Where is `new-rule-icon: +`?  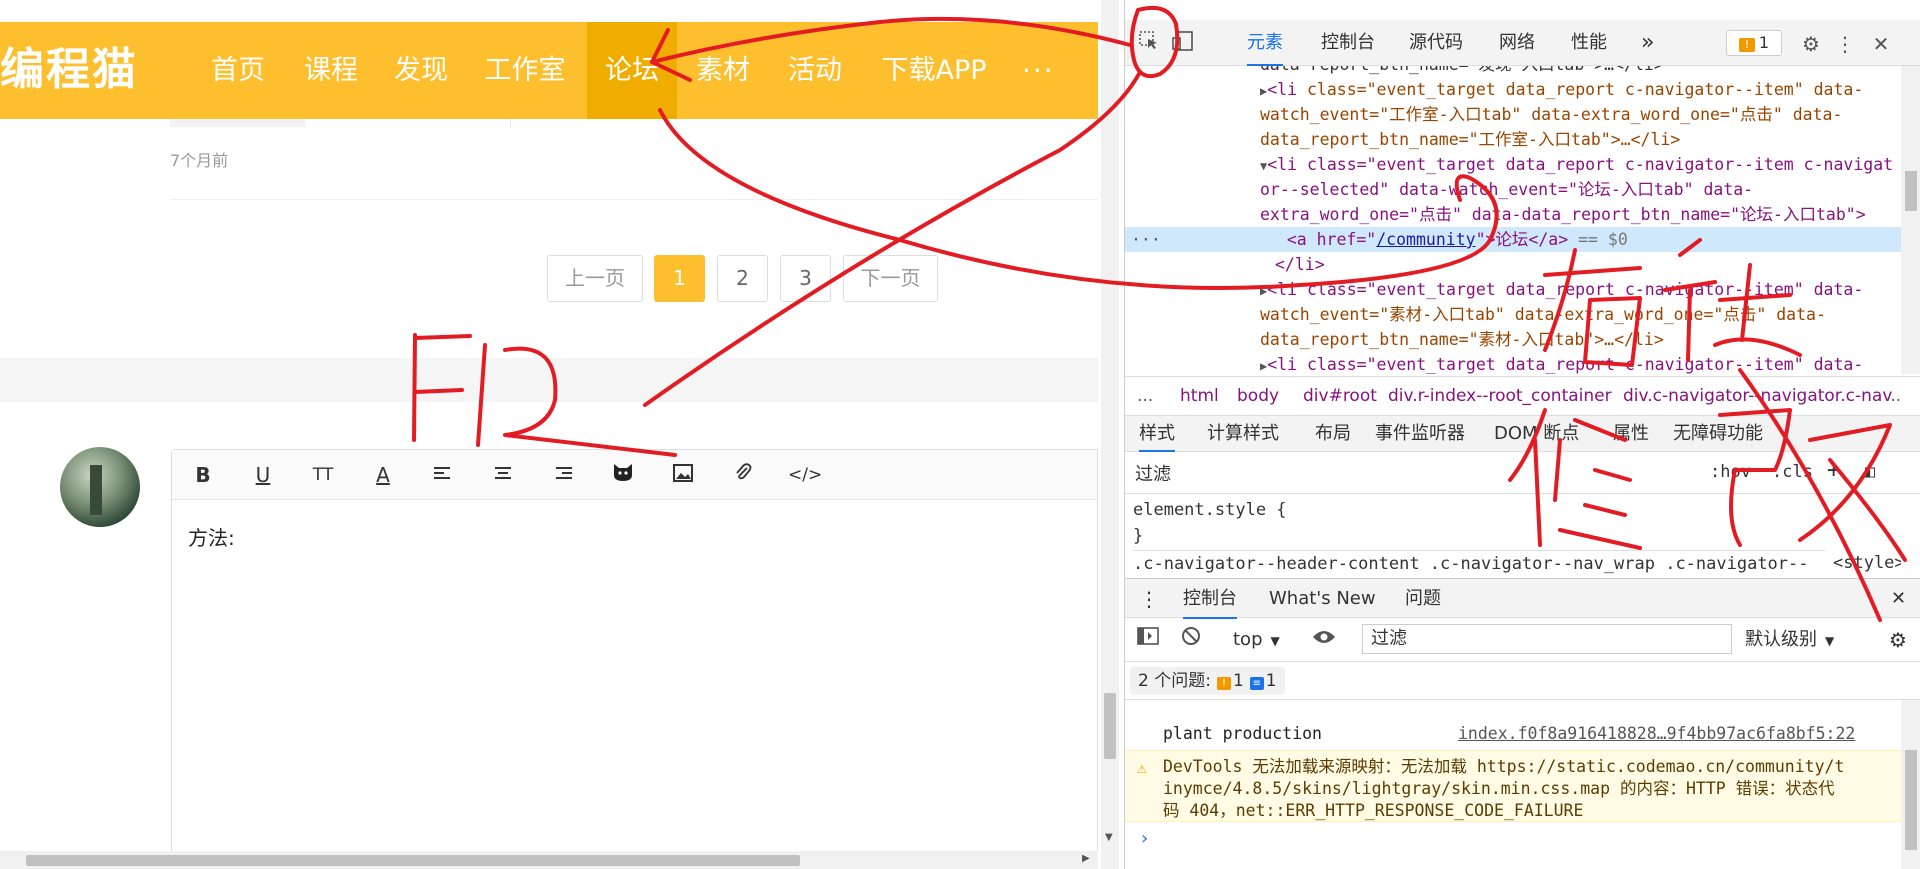
new-rule-icon: + is located at coordinates (1833, 470).